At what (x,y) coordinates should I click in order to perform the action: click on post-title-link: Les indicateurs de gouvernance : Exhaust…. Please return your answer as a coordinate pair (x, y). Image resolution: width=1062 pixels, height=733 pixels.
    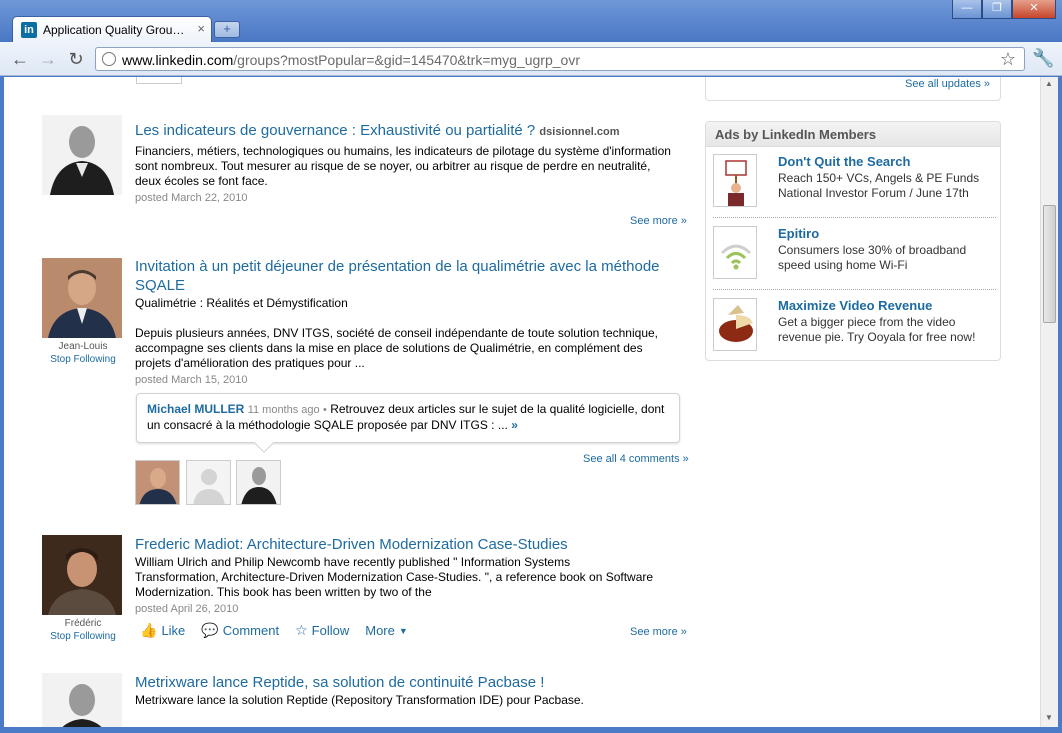
    Looking at the image, I should click on (335, 130).